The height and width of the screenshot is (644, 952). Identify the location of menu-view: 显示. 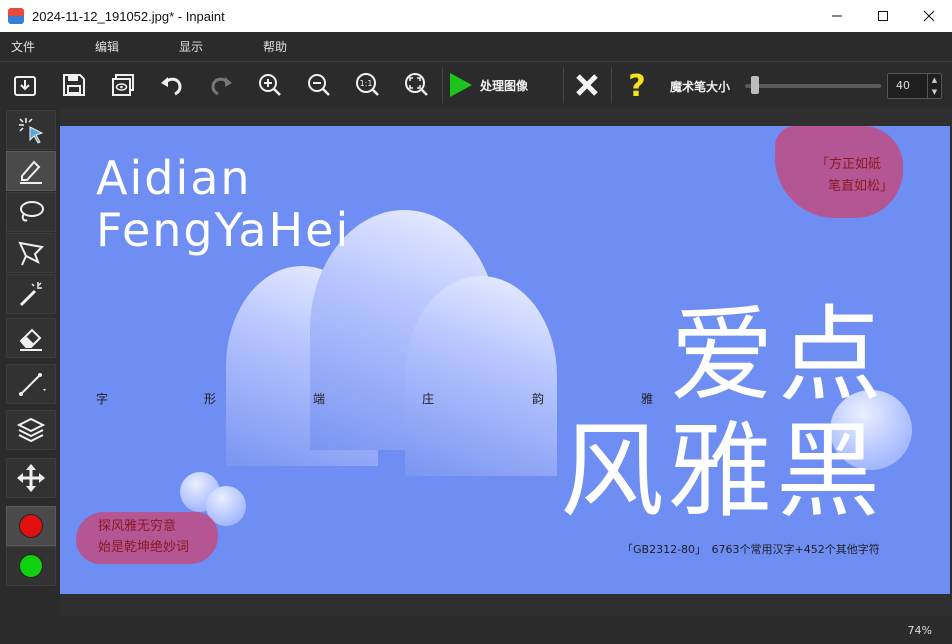
(210, 46).